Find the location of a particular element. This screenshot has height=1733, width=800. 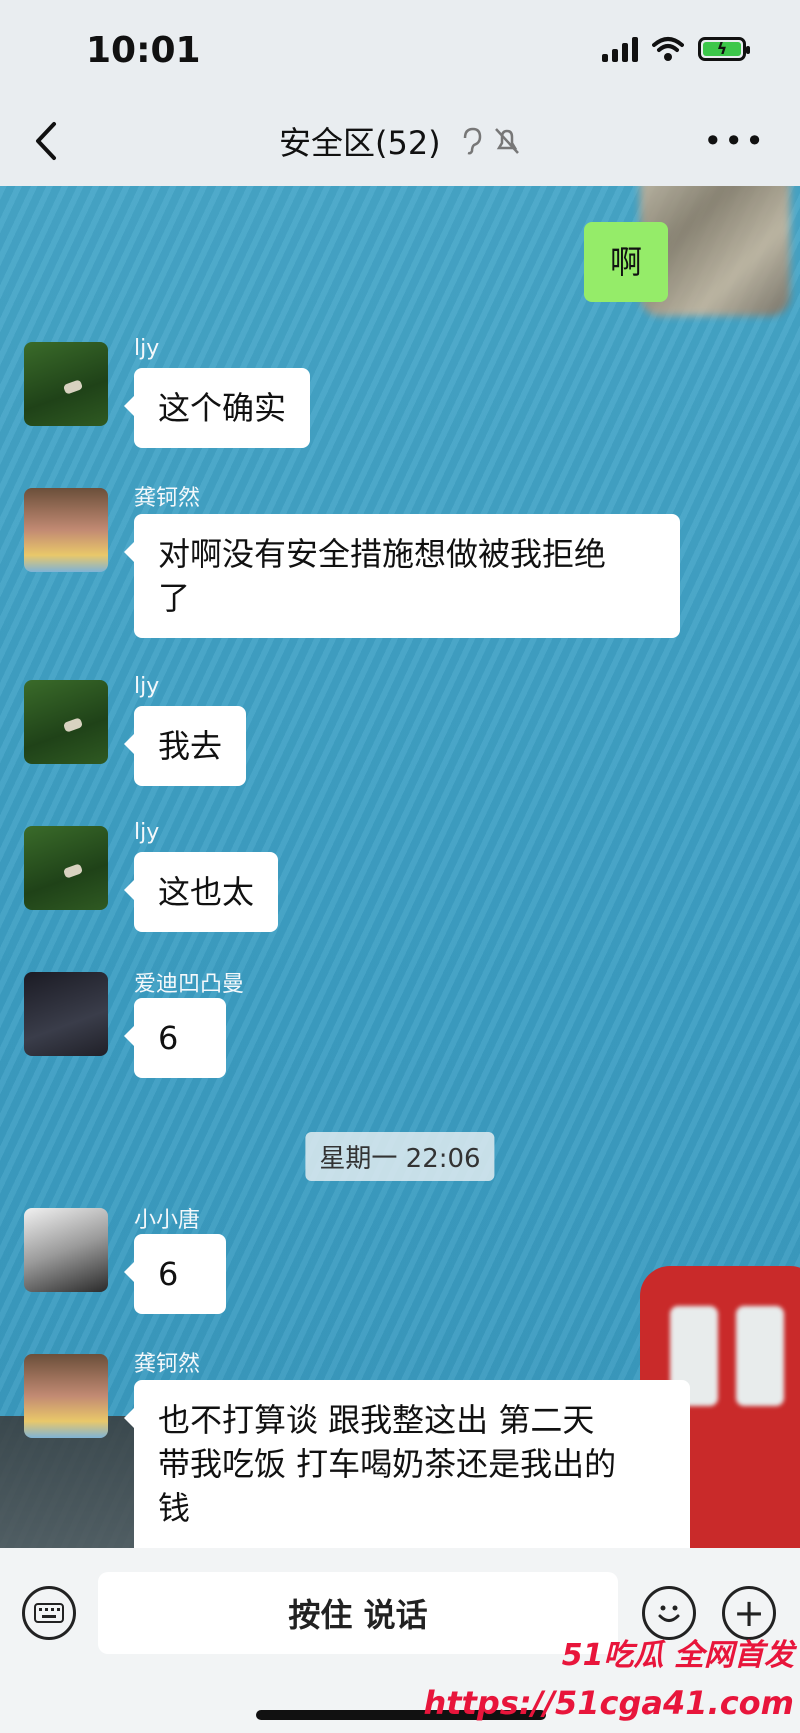

sender-name: 爱迪凹凸曼 is located at coordinates (189, 984).